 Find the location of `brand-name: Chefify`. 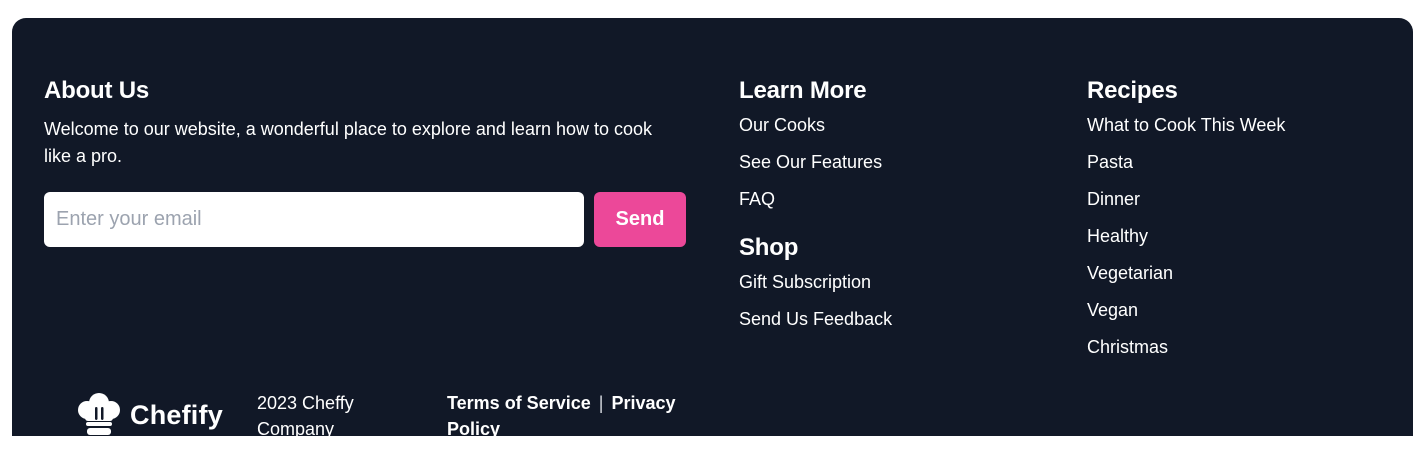

brand-name: Chefify is located at coordinates (176, 414).